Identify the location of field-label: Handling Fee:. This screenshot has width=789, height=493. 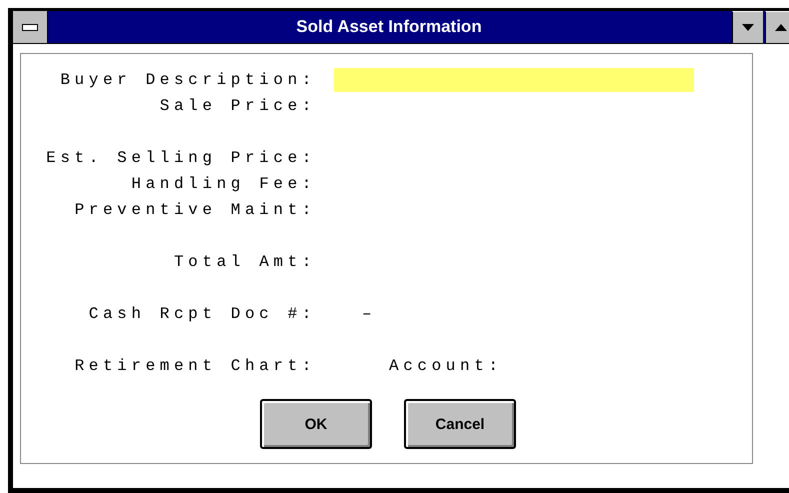
(223, 184).